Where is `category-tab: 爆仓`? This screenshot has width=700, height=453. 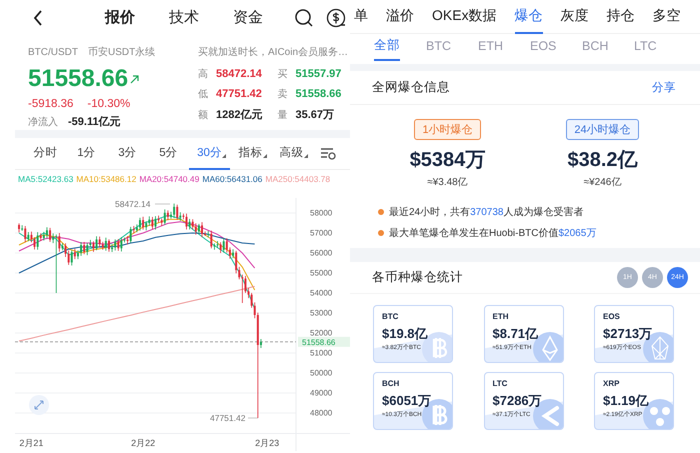
category-tab: 爆仓 is located at coordinates (528, 17).